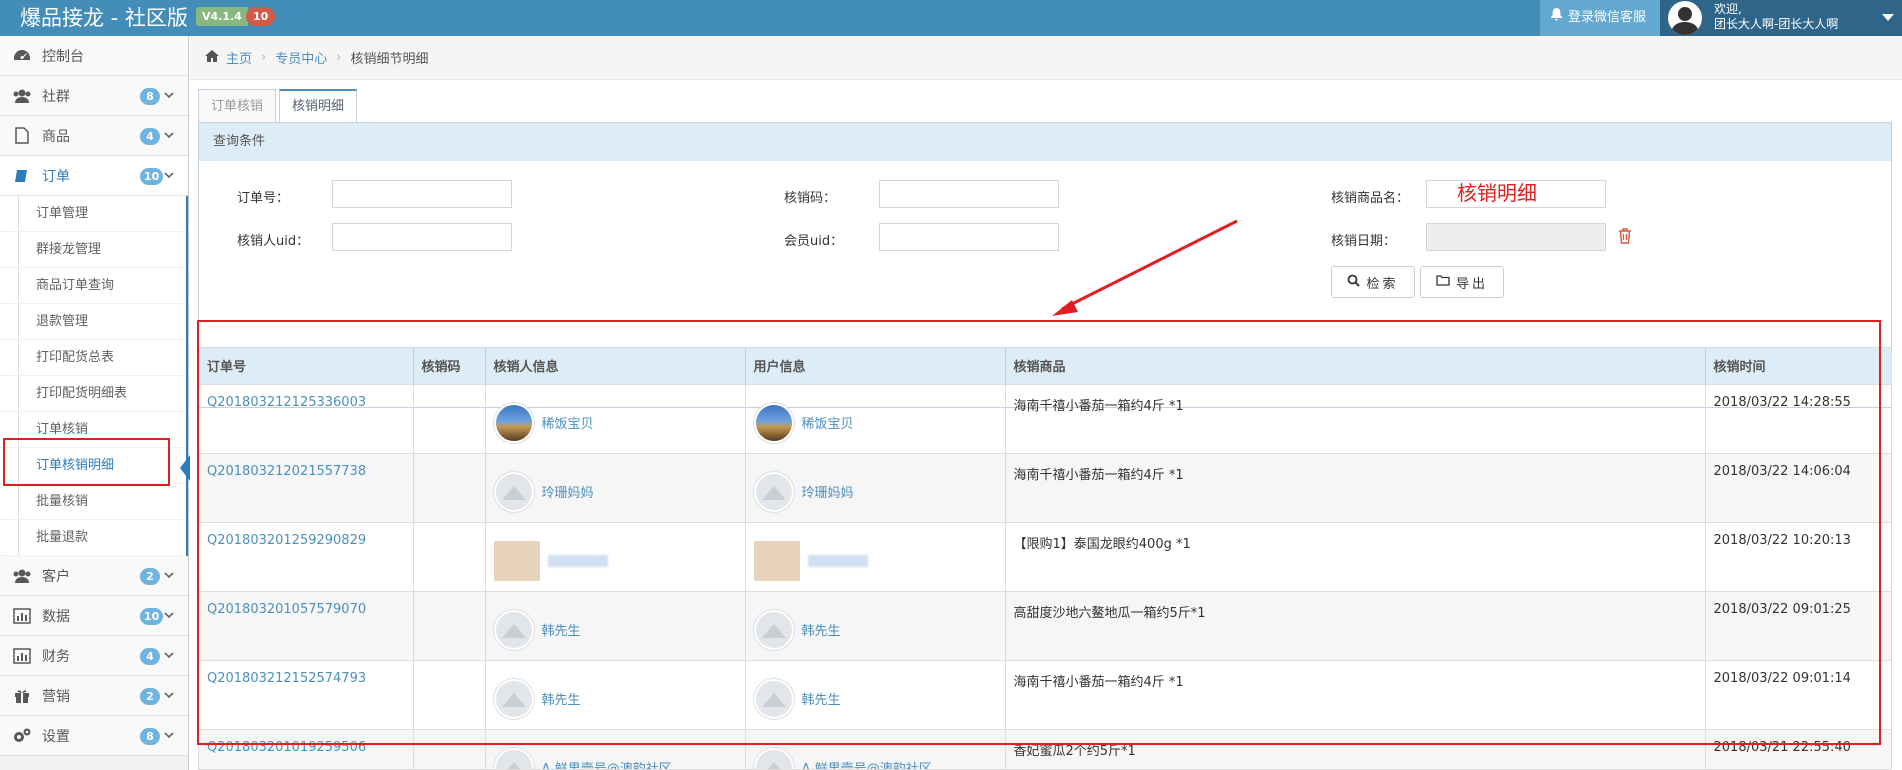  I want to click on sidebar-item-products: 商品 4, so click(94, 136).